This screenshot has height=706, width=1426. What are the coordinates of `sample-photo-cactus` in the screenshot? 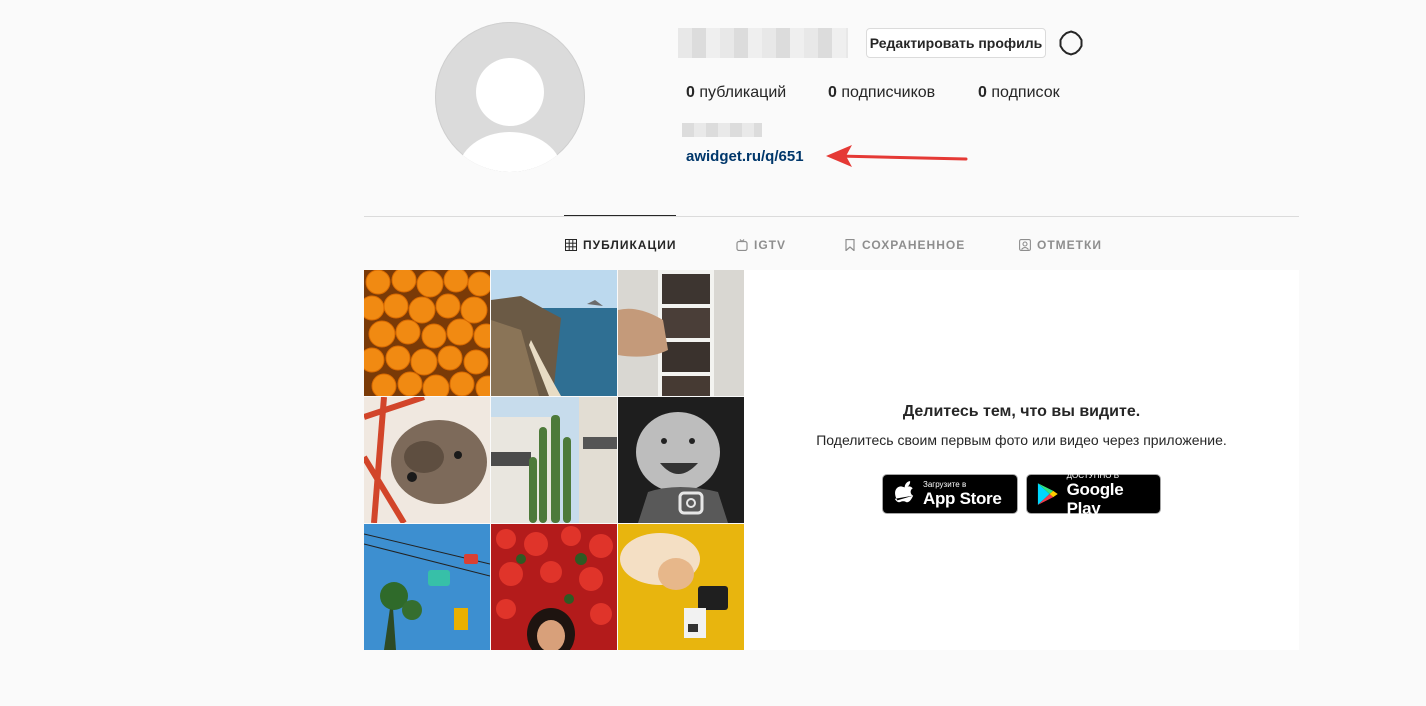 It's located at (554, 460).